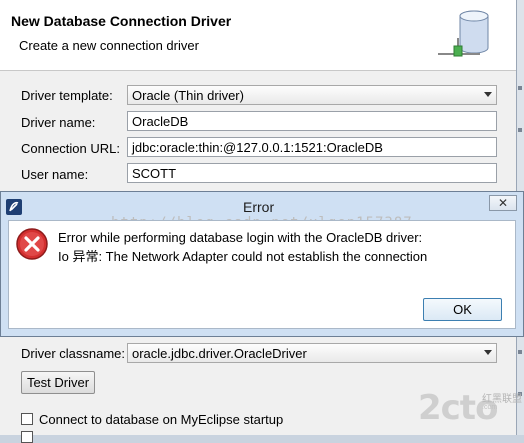 This screenshot has width=524, height=443. What do you see at coordinates (58, 122) in the screenshot?
I see `driver-name-label: Driver name:` at bounding box center [58, 122].